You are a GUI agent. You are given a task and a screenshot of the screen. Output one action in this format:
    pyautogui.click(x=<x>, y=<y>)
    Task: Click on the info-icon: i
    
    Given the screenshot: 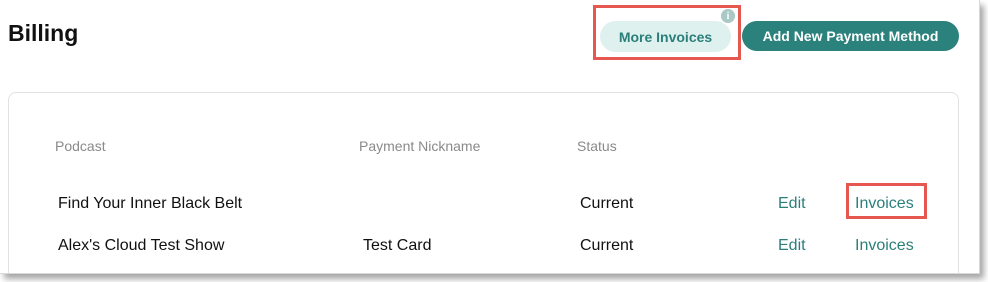 What is the action you would take?
    pyautogui.click(x=728, y=16)
    